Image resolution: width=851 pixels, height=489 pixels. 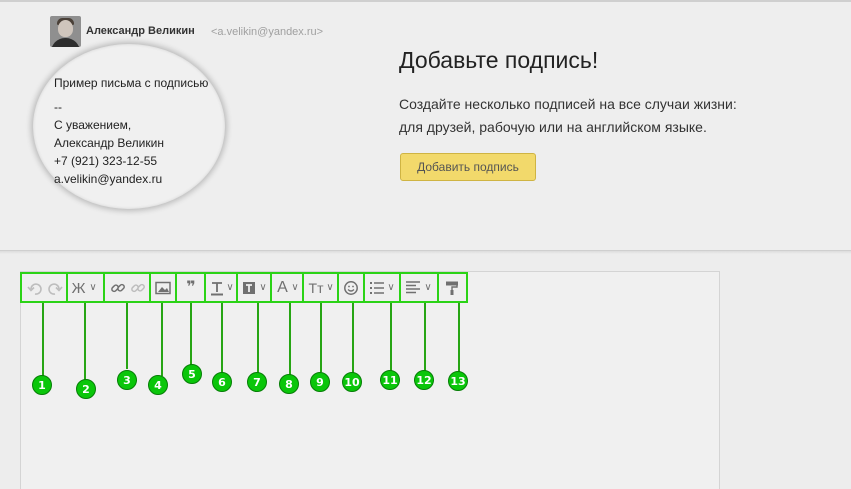 What do you see at coordinates (257, 382) in the screenshot?
I see `callout-badge-7: 7` at bounding box center [257, 382].